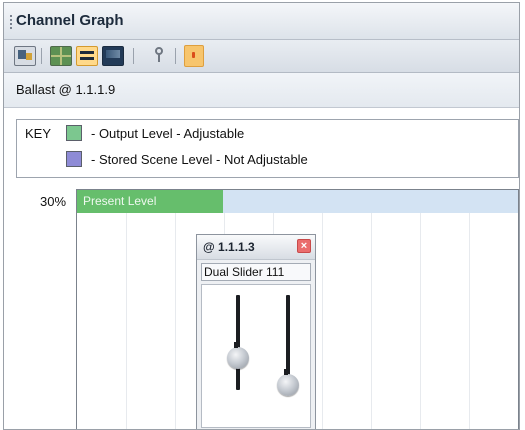 The width and height of the screenshot is (525, 430). Describe the element at coordinates (256, 356) in the screenshot. I see `dual-slider-well` at that location.